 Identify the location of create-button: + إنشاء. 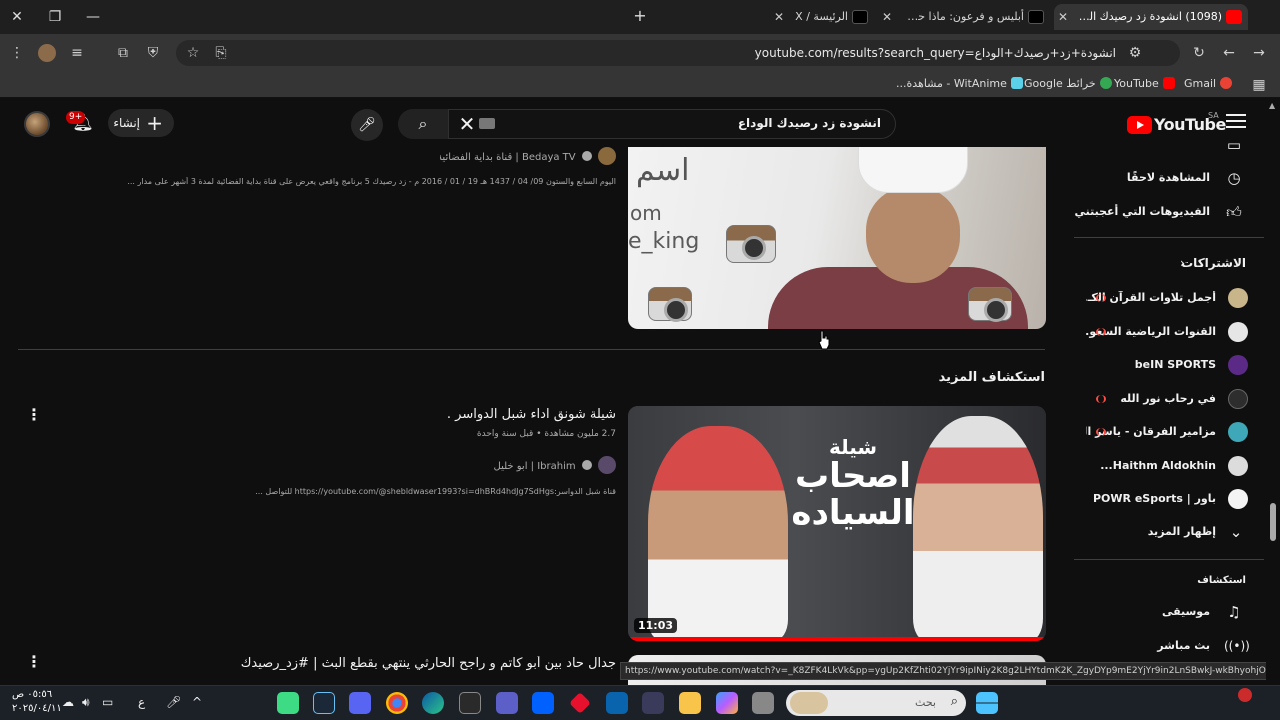
(141, 123).